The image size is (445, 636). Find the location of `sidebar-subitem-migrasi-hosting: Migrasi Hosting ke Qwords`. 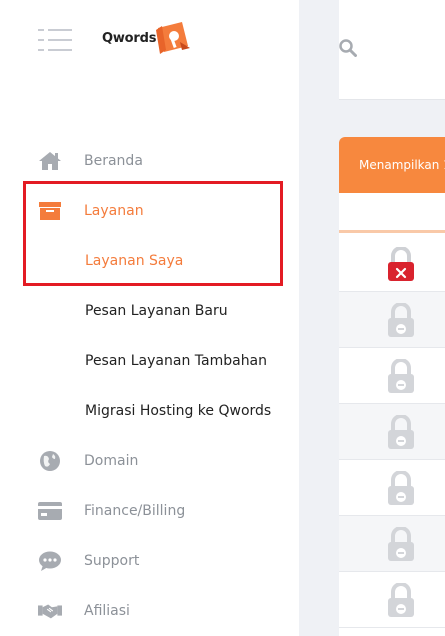

sidebar-subitem-migrasi-hosting: Migrasi Hosting ke Qwords is located at coordinates (149, 411).